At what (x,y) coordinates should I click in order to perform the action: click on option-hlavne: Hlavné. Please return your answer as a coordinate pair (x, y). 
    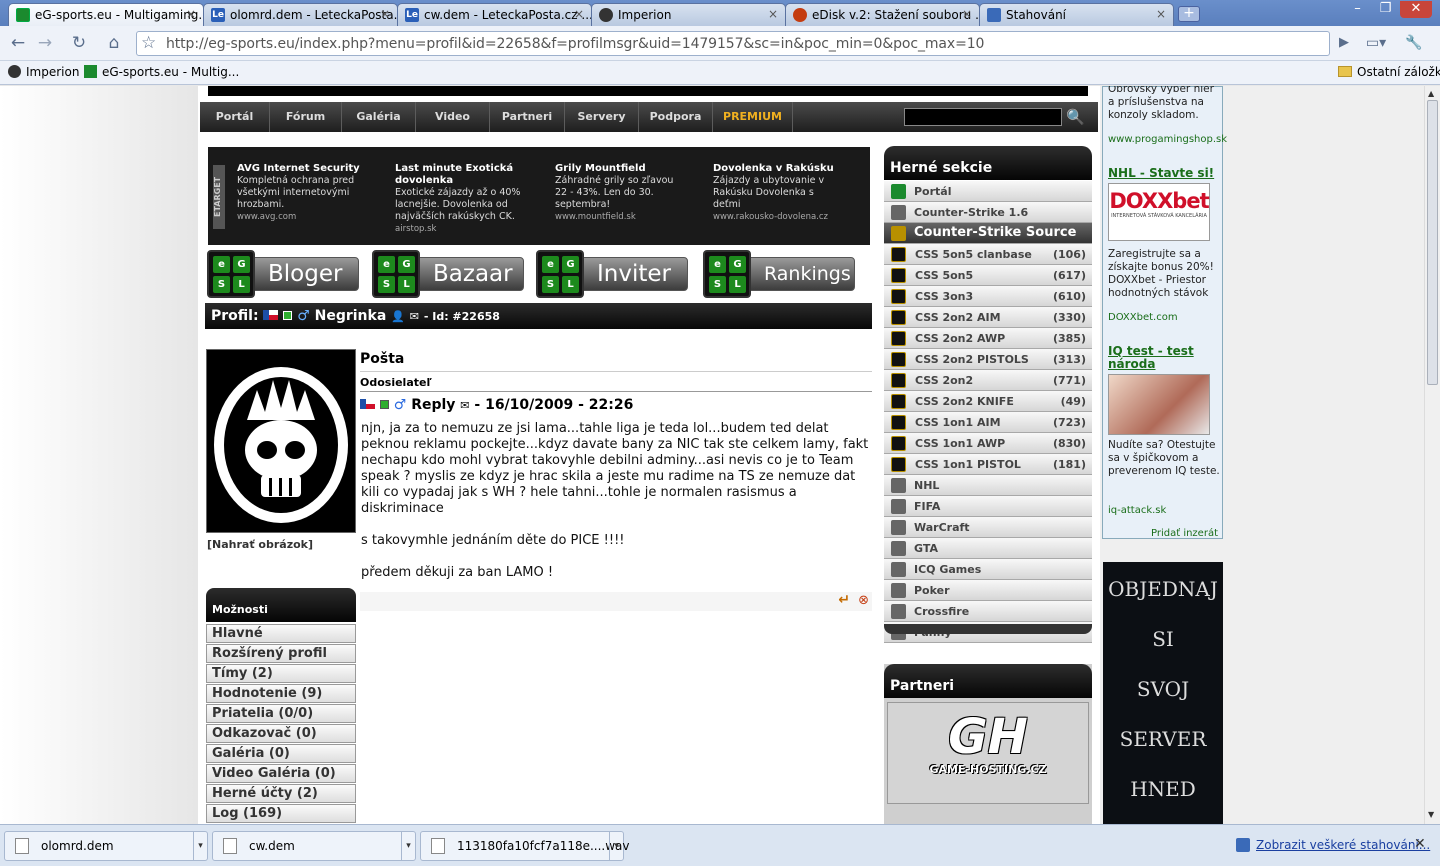
    Looking at the image, I should click on (281, 633).